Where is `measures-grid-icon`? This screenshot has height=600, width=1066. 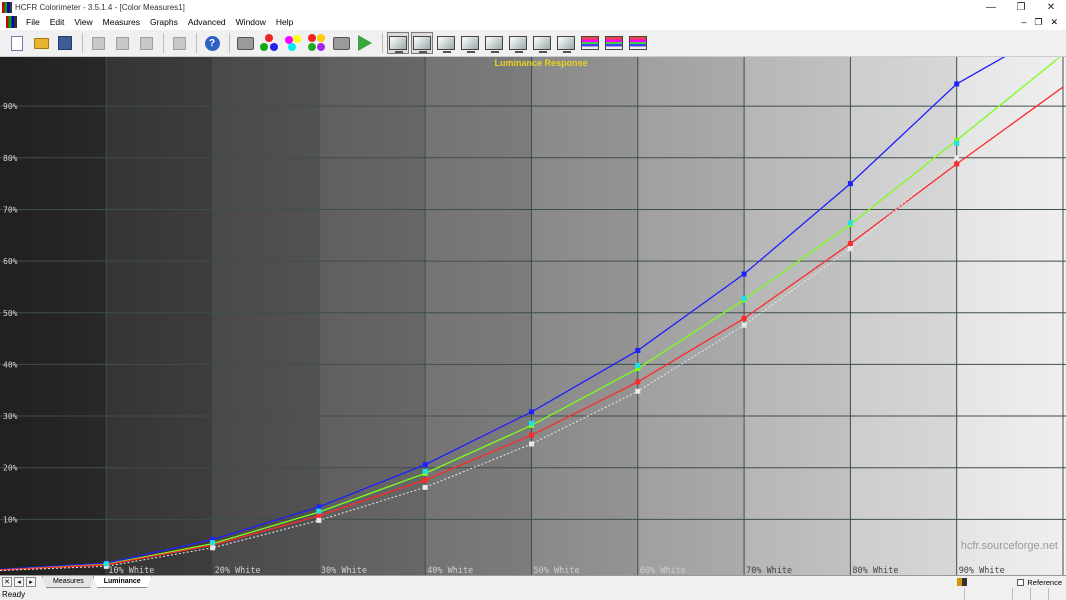 measures-grid-icon is located at coordinates (638, 43).